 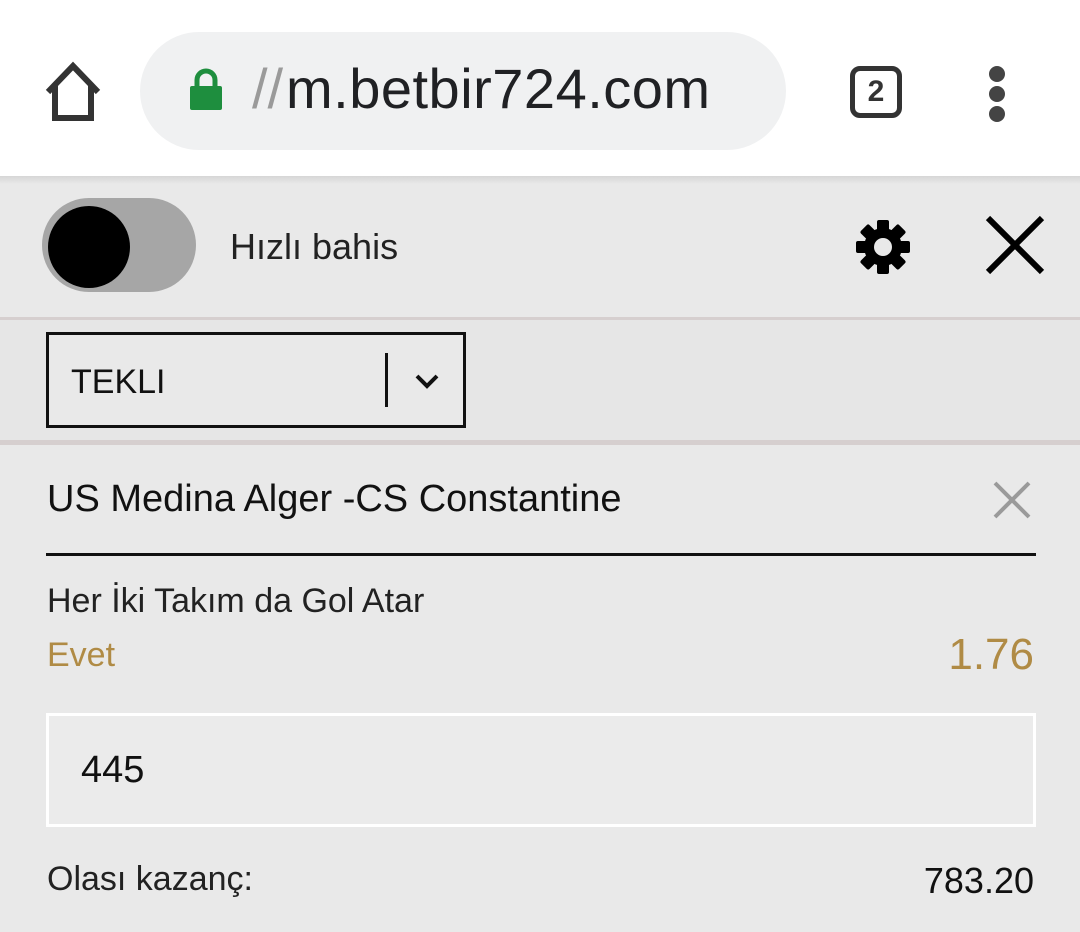 What do you see at coordinates (314, 246) in the screenshot?
I see `quick-bet-label: Hızlı bahis` at bounding box center [314, 246].